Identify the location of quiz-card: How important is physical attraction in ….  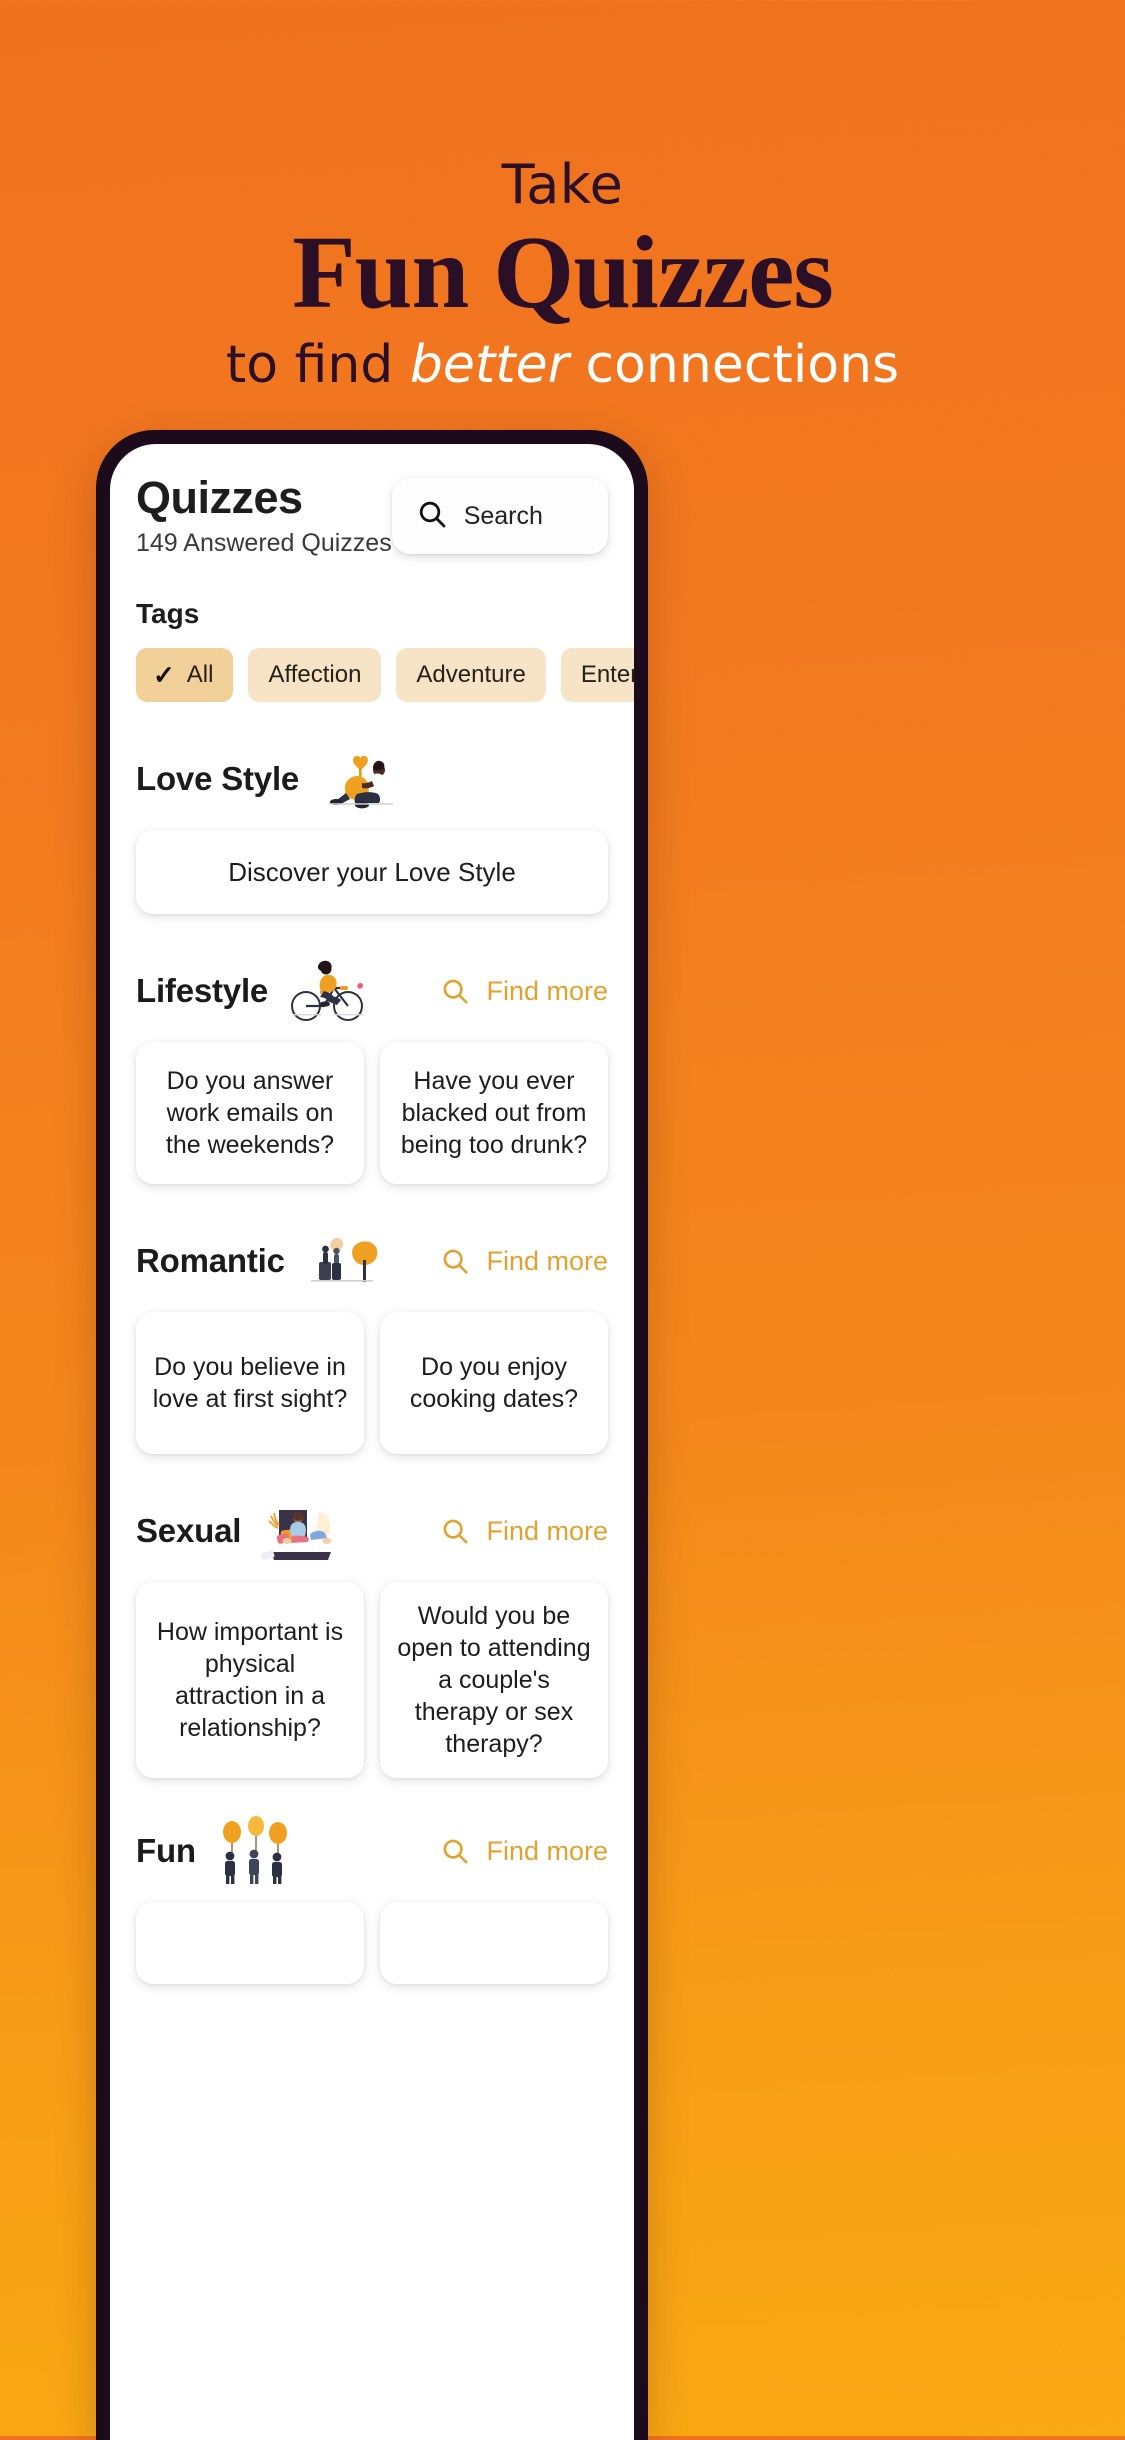
(250, 1680).